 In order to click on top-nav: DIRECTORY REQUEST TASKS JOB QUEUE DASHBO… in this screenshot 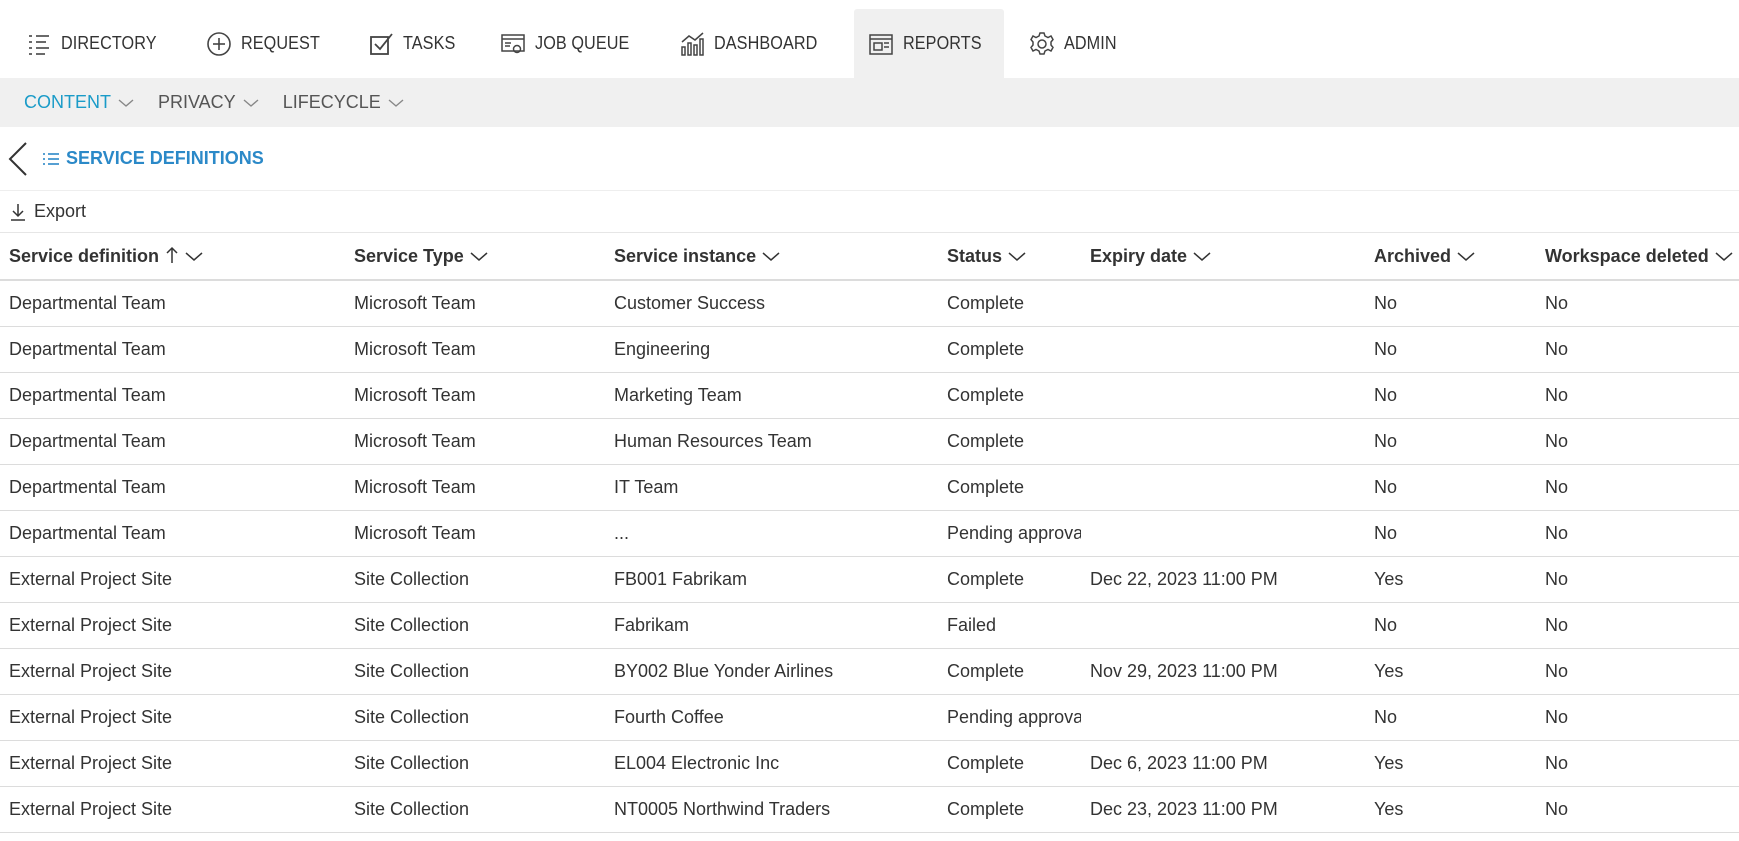, I will do `click(869, 39)`.